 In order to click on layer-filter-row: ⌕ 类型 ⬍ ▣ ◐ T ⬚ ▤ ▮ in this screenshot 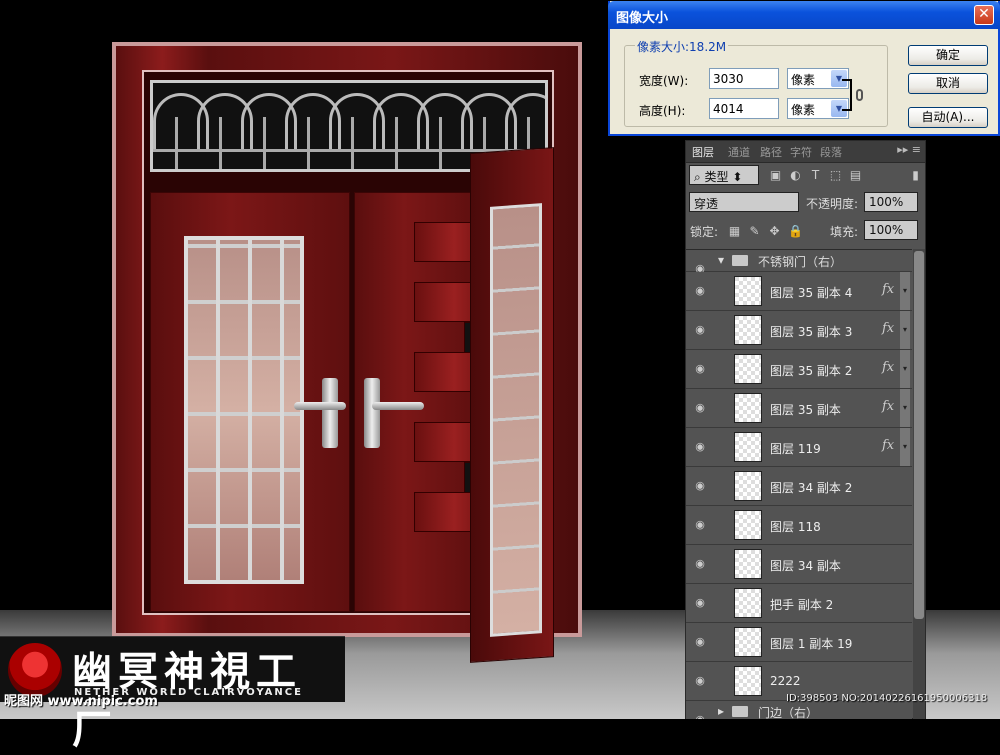, I will do `click(805, 176)`.